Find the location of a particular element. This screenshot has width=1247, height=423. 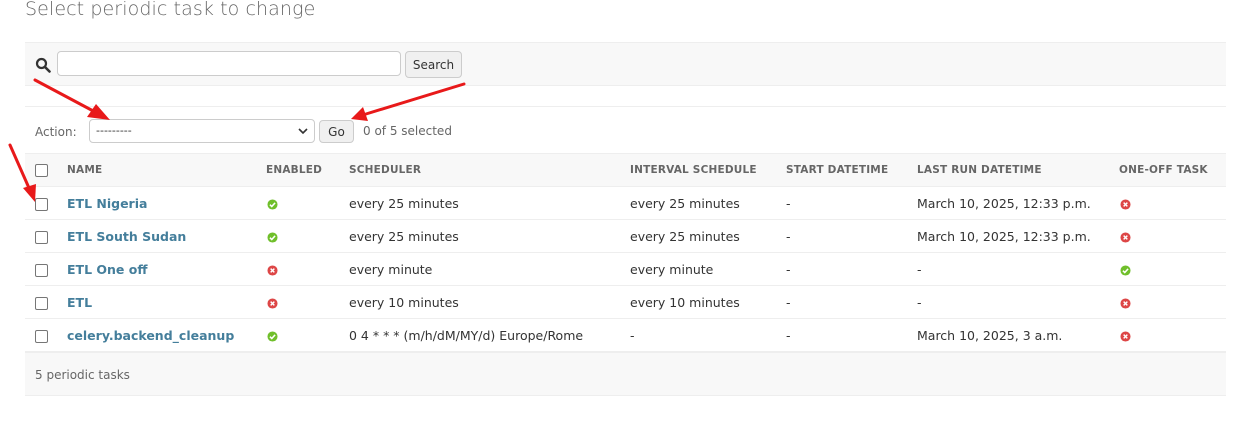

go-button: Go is located at coordinates (336, 131).